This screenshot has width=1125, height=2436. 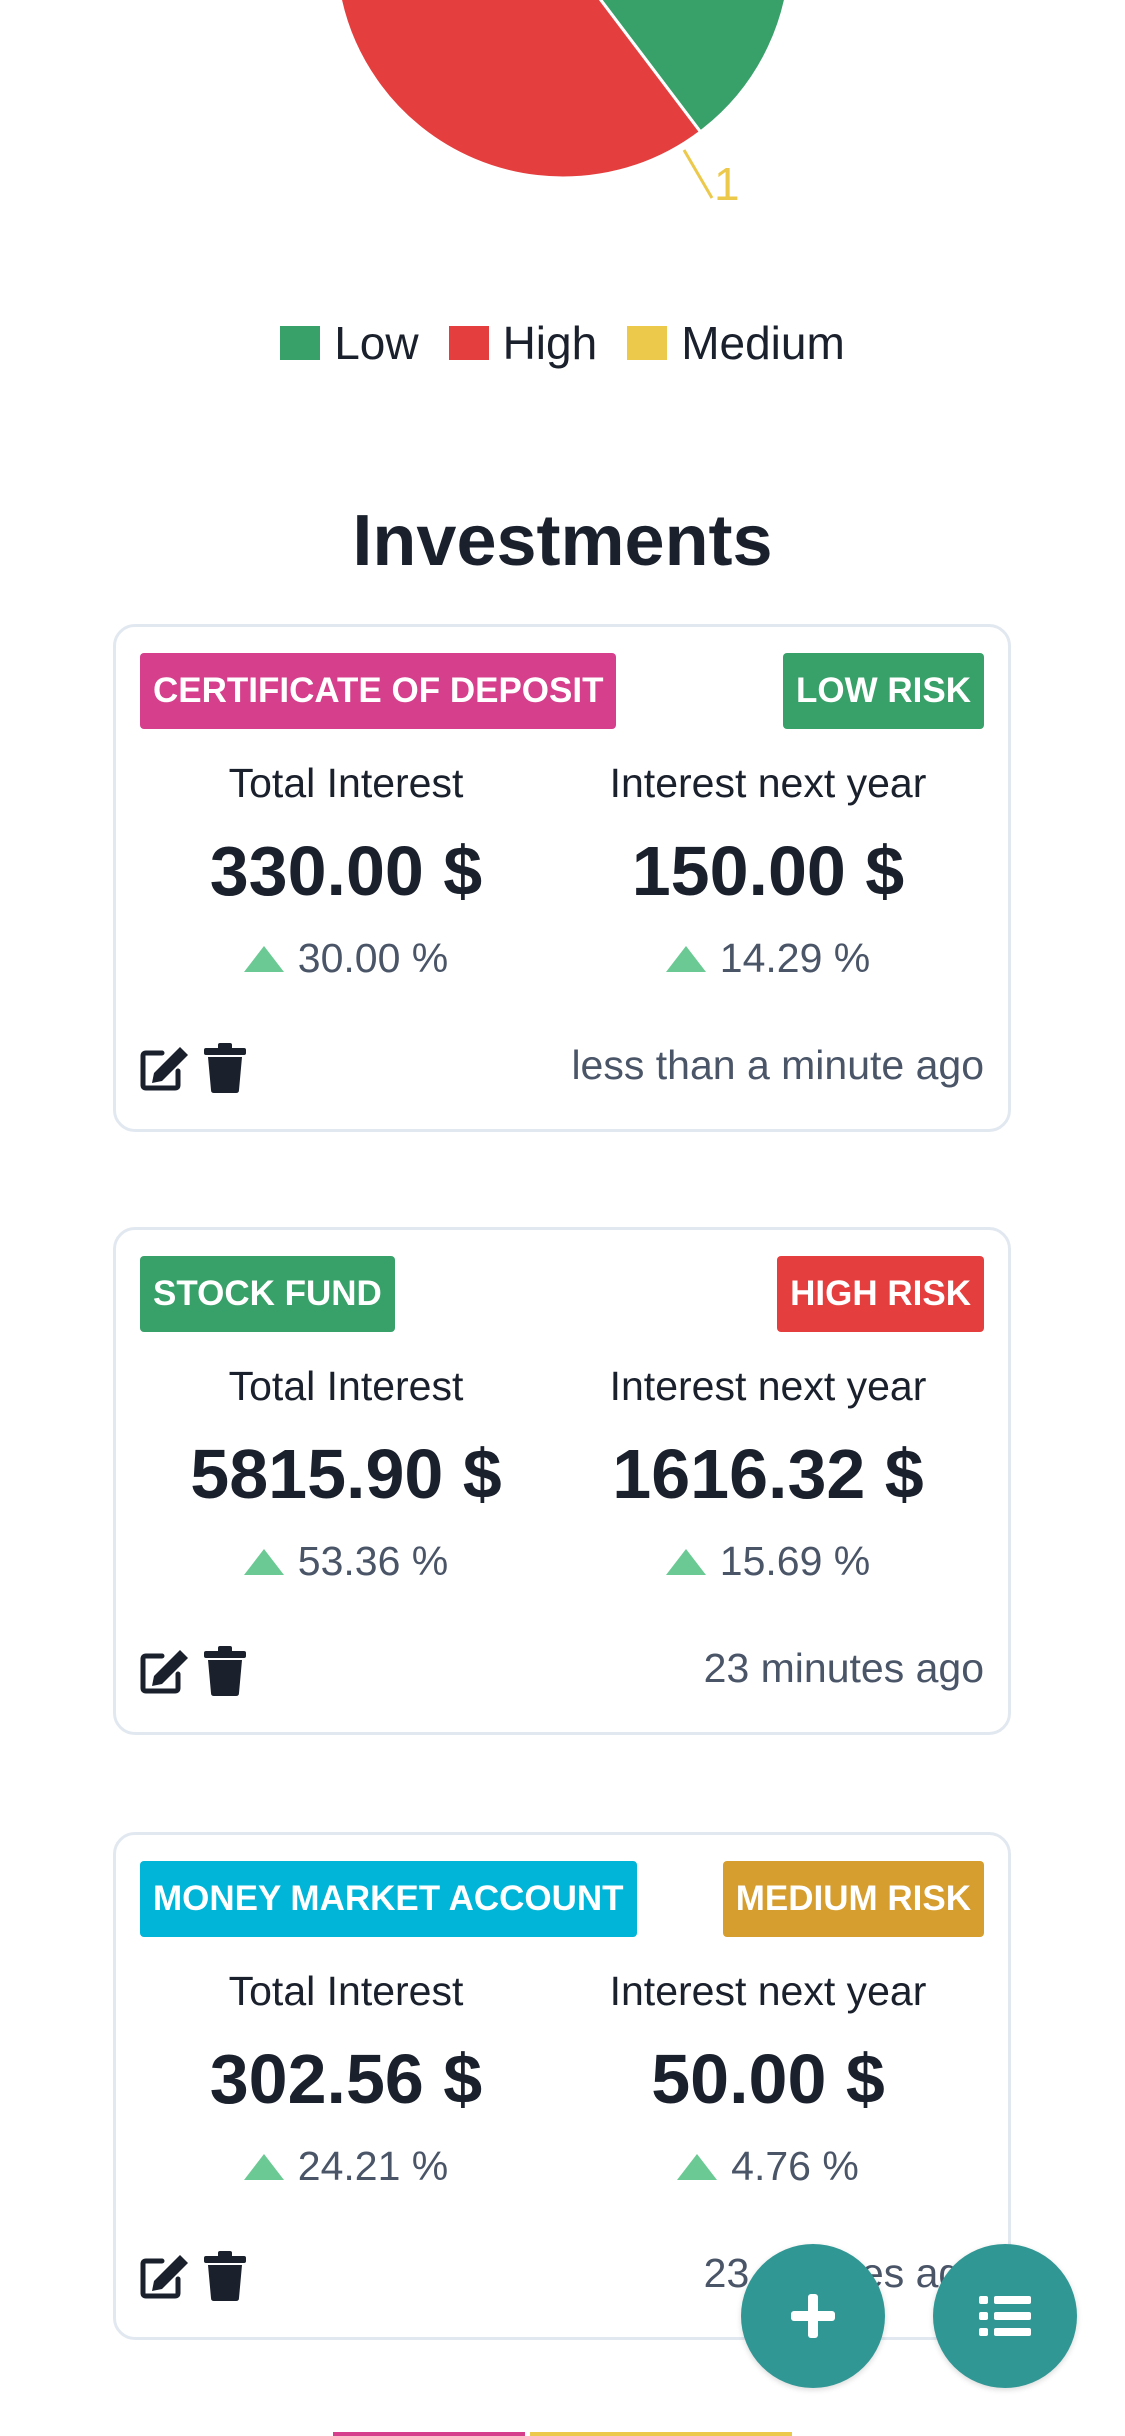 I want to click on change-percent: 14.29 %, so click(x=795, y=958).